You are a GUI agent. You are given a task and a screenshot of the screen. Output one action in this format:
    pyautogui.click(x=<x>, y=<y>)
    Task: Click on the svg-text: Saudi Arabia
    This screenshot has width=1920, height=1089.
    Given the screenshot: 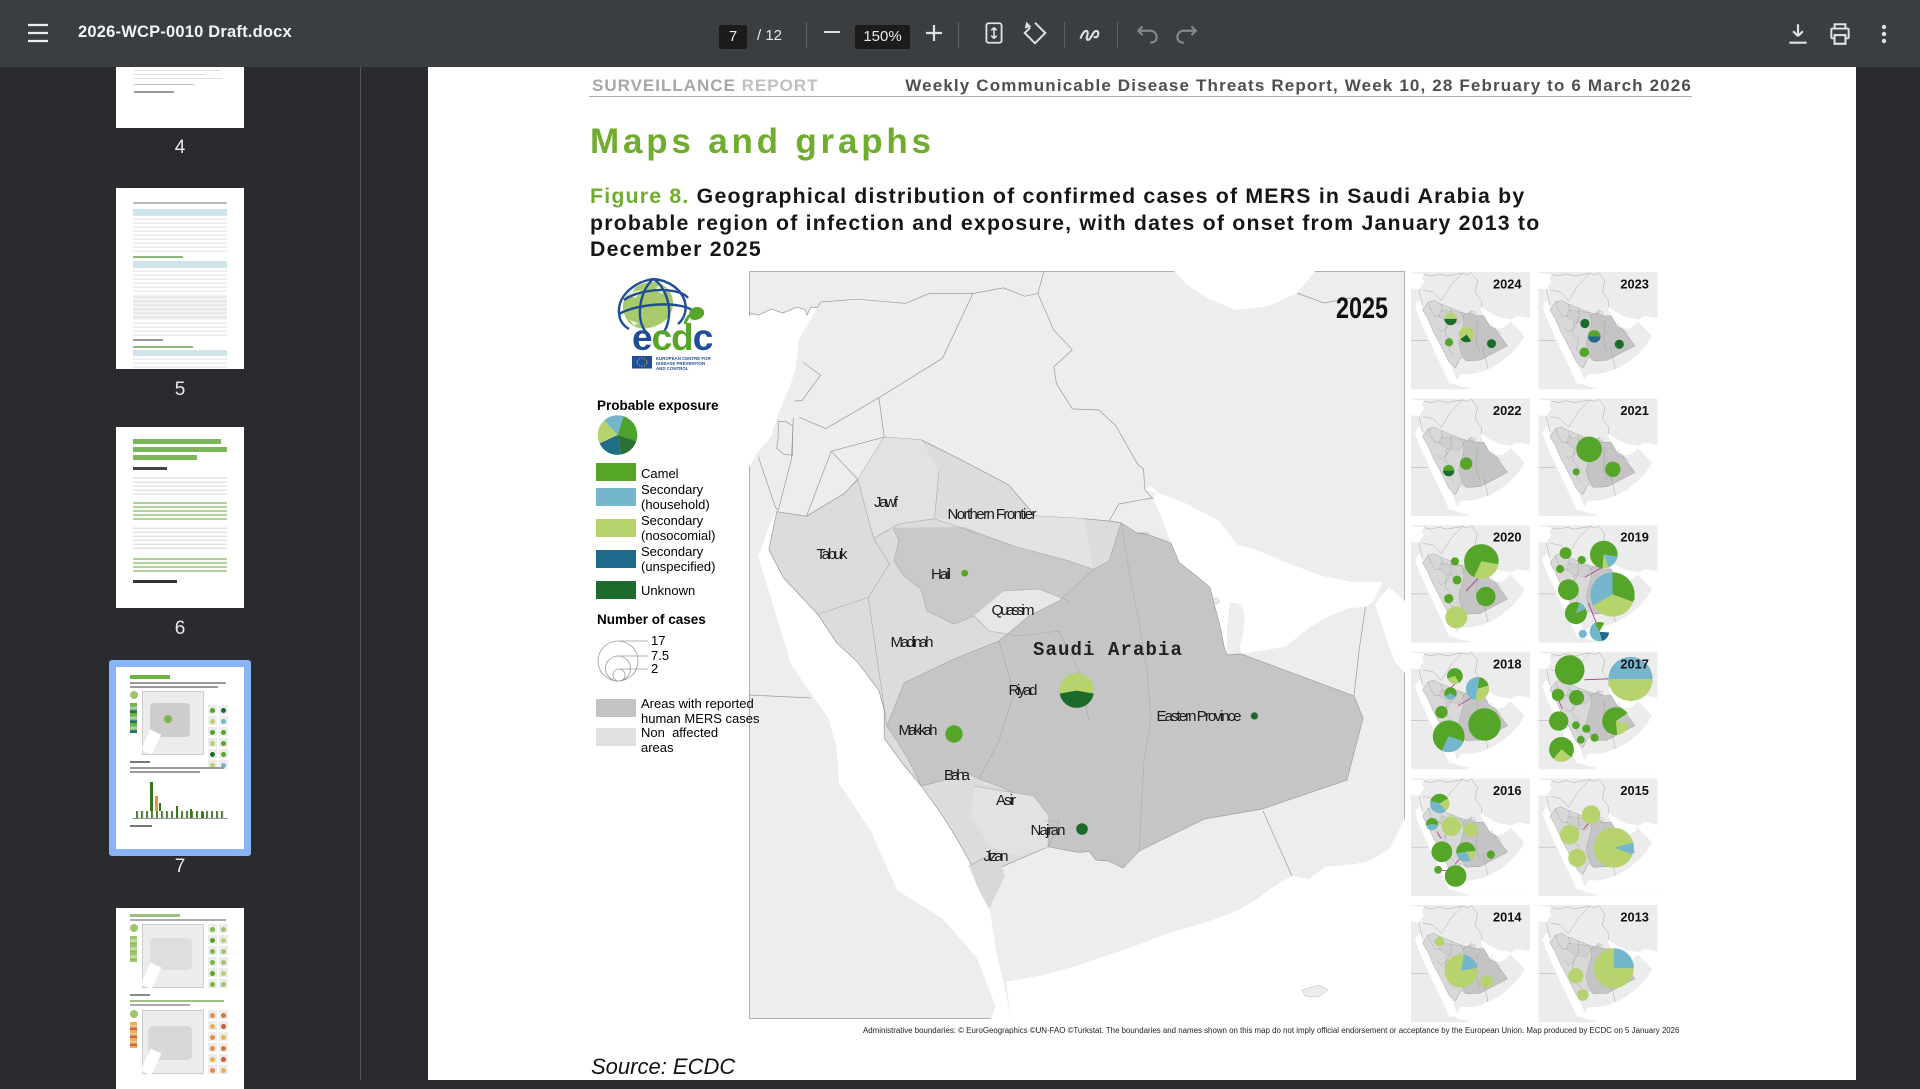 What is the action you would take?
    pyautogui.click(x=1108, y=650)
    